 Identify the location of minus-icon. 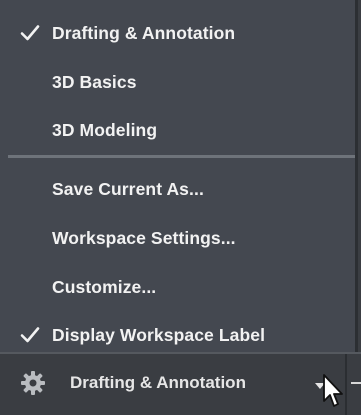
(356, 383).